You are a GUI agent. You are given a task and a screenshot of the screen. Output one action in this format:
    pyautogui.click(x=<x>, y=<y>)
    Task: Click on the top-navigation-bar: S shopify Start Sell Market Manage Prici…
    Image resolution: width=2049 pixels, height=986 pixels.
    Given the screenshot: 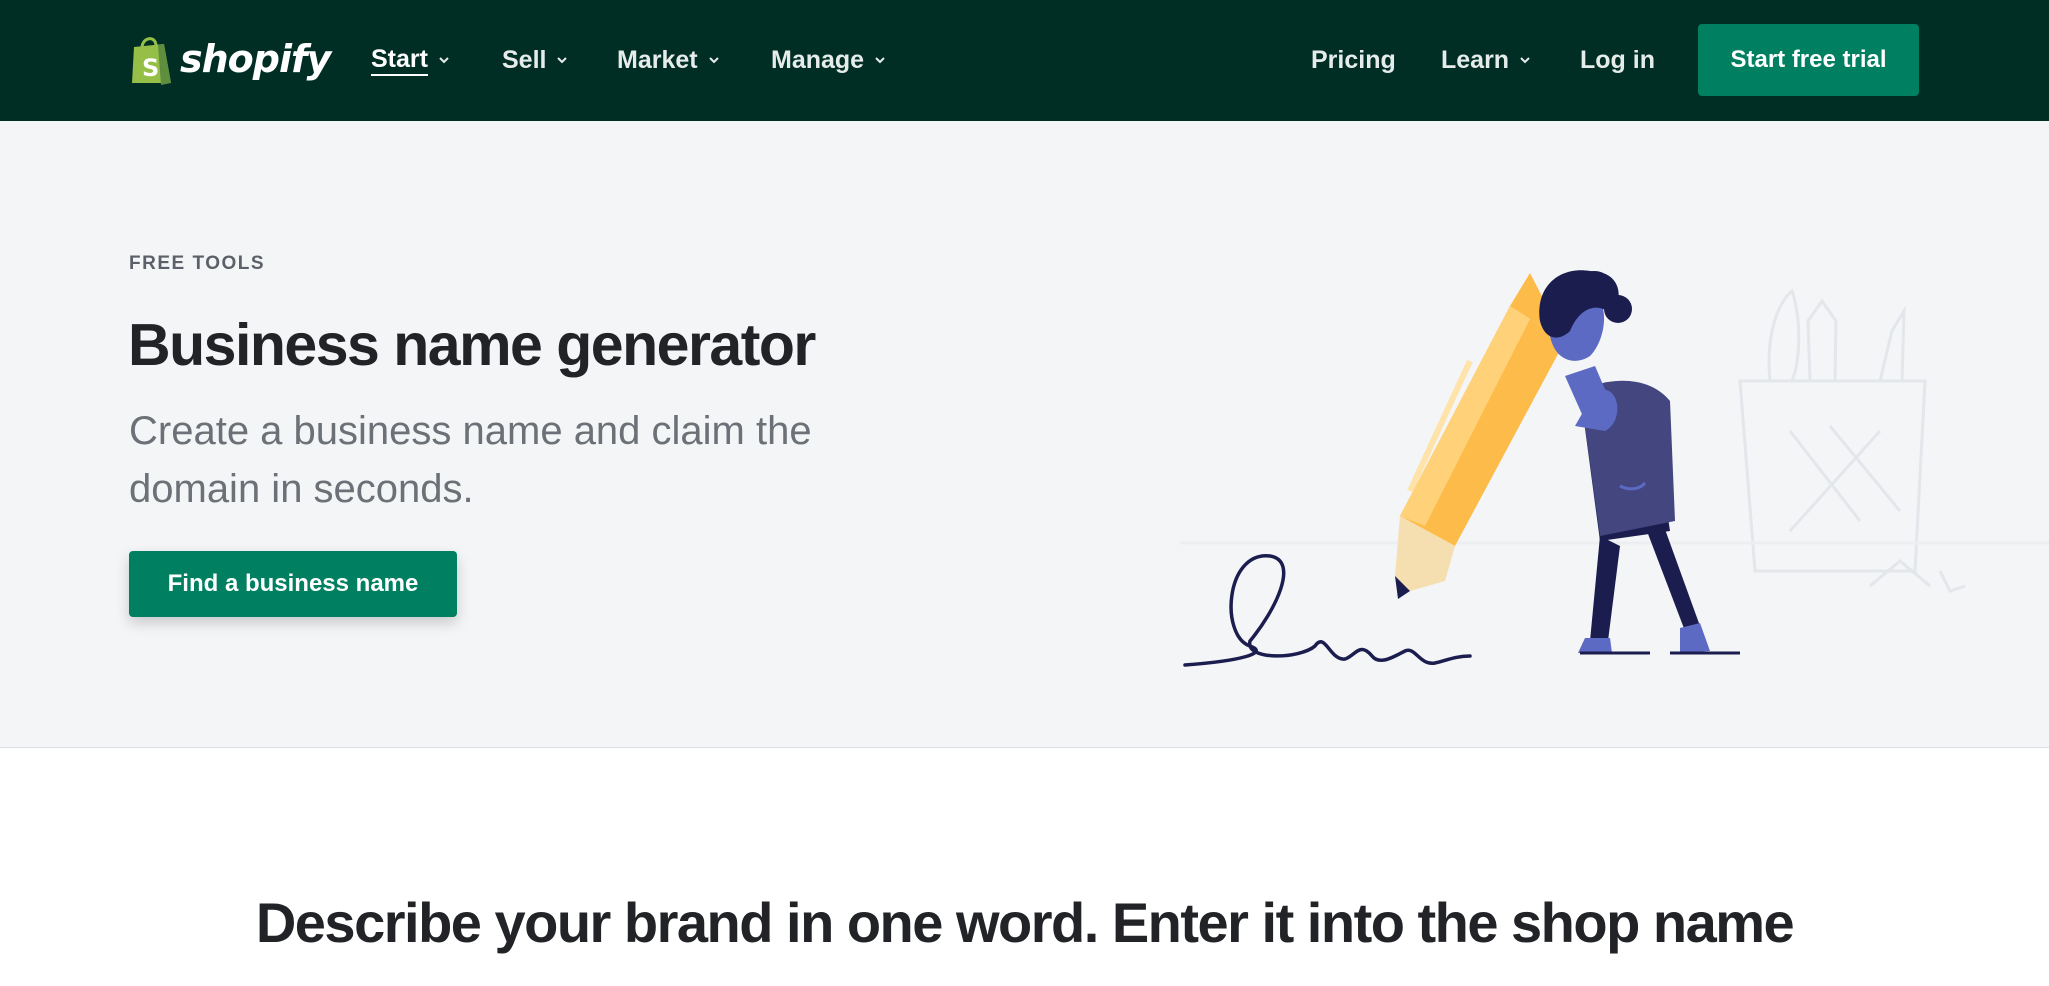 What is the action you would take?
    pyautogui.click(x=1024, y=60)
    